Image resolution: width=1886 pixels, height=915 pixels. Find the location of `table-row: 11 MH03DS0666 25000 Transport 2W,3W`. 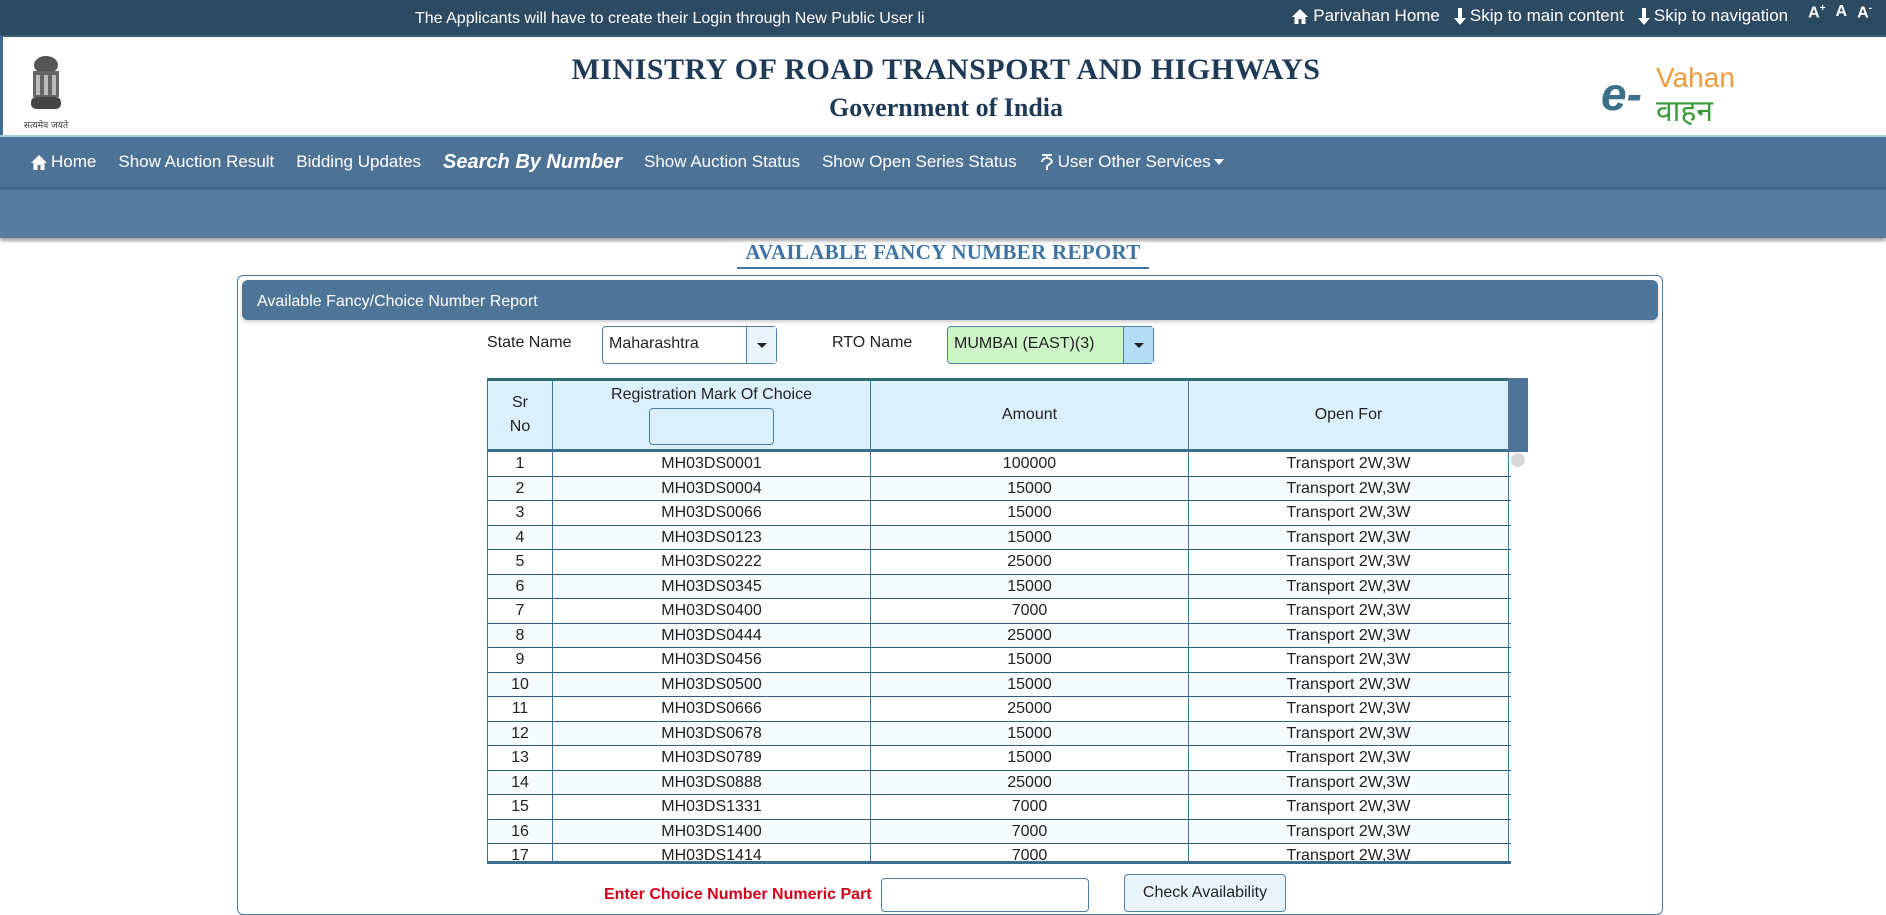

table-row: 11 MH03DS0666 25000 Transport 2W,3W is located at coordinates (999, 709).